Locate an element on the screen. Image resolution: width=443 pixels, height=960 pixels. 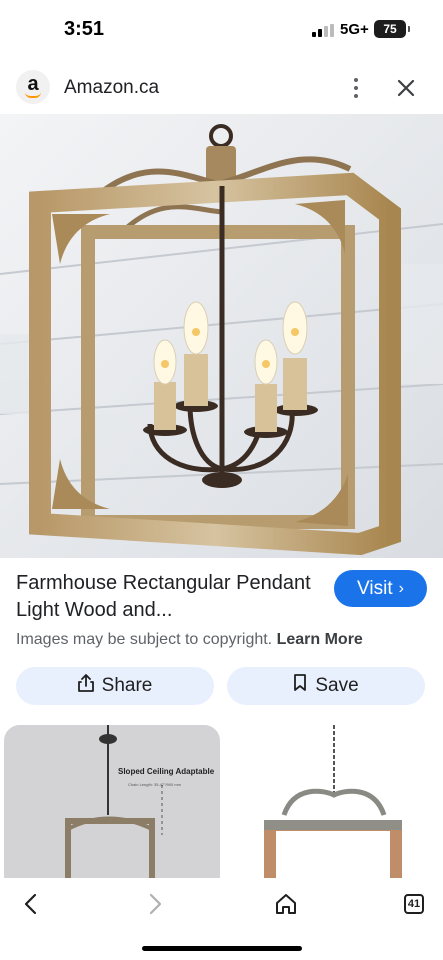
signal-icon is located at coordinates (323, 30).